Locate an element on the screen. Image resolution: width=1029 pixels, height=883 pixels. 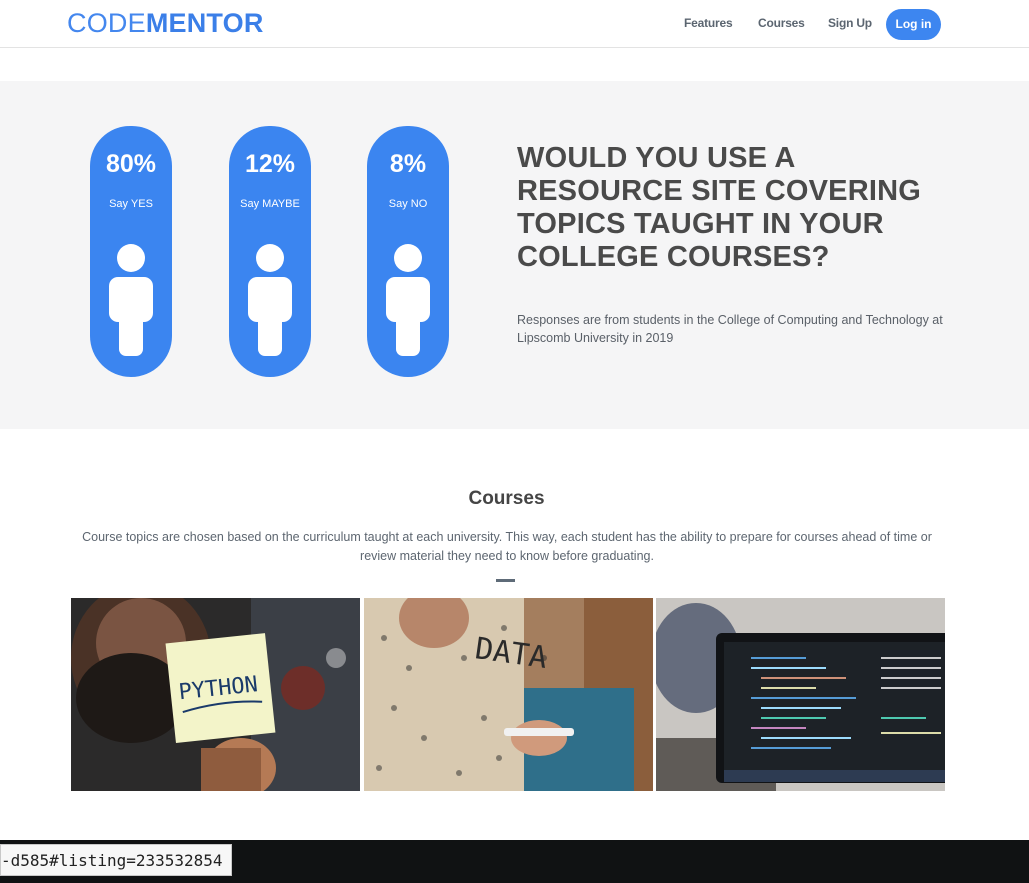
stat-percent: 12% is located at coordinates (270, 164).